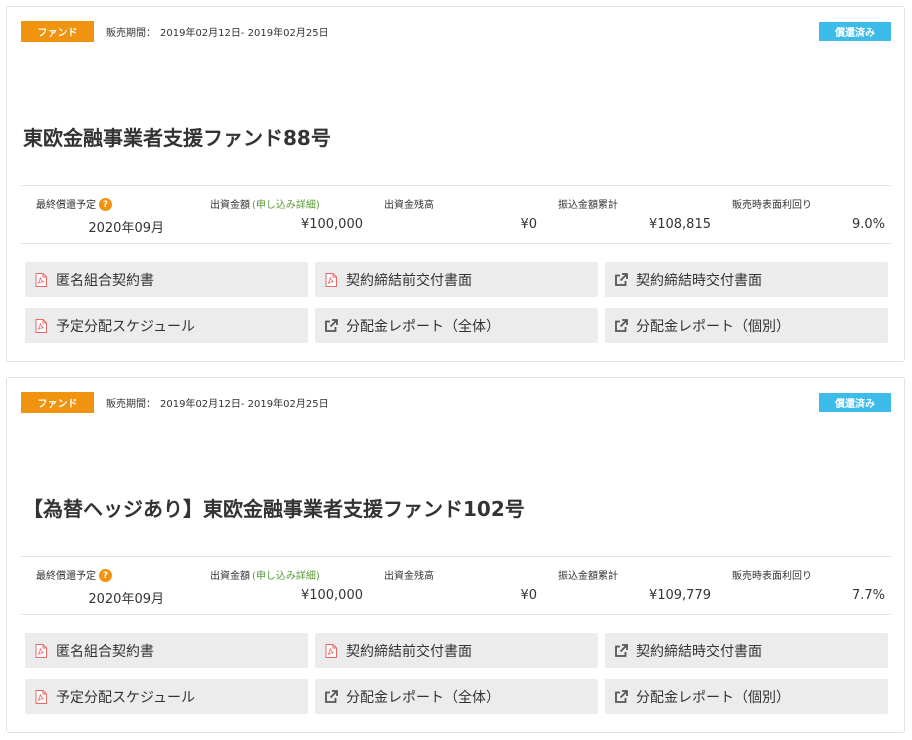 This screenshot has height=740, width=912. What do you see at coordinates (868, 224) in the screenshot?
I see `stat-value: 9.0%` at bounding box center [868, 224].